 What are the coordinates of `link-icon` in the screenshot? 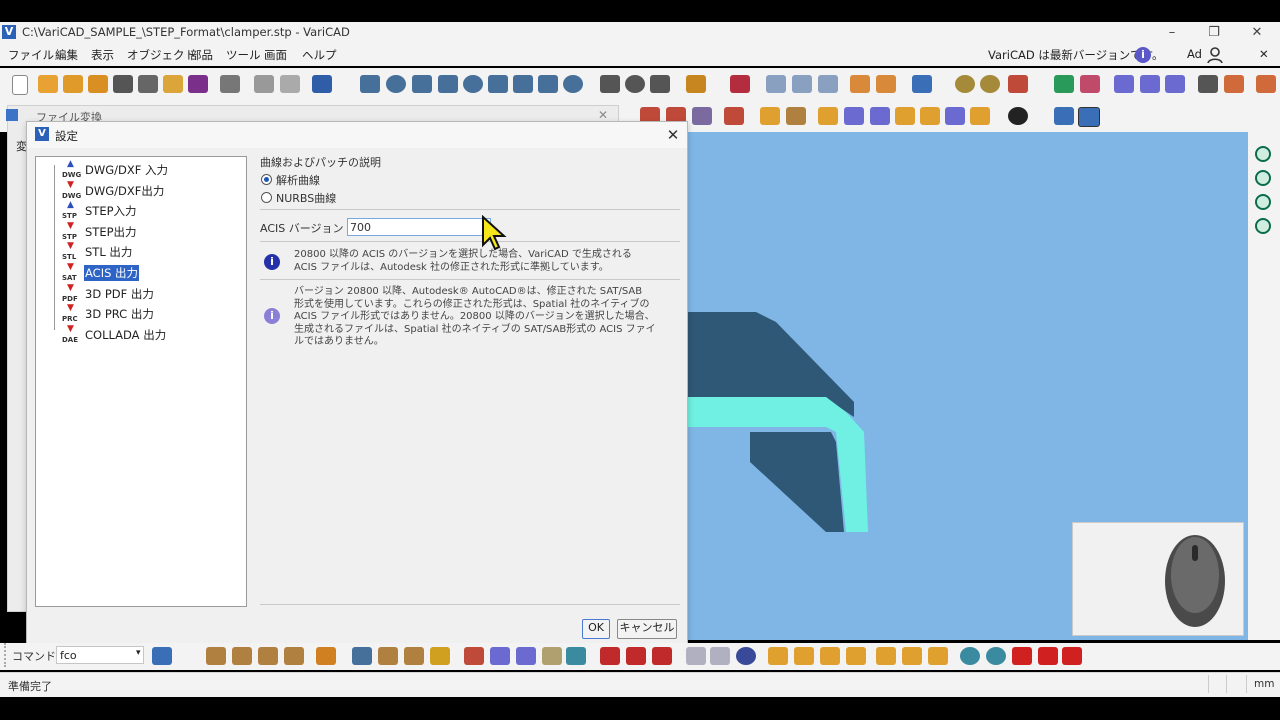 It's located at (474, 656).